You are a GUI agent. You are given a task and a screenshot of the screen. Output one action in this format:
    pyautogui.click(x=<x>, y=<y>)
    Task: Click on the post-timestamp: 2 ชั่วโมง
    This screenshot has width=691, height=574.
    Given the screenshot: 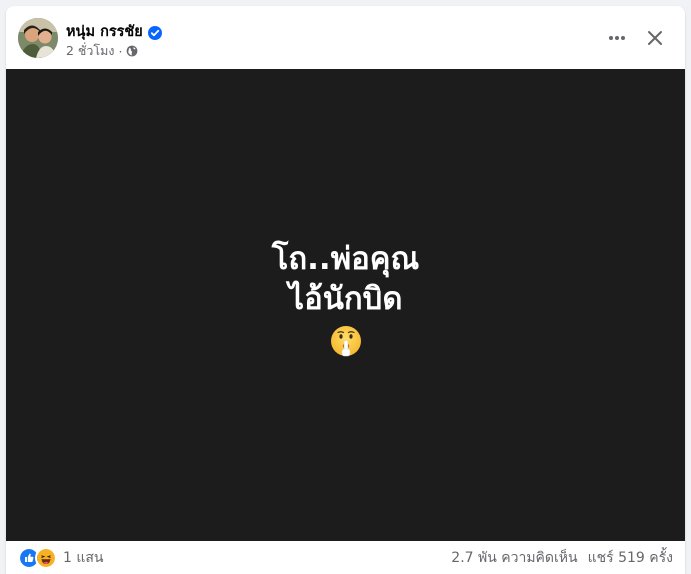 What is the action you would take?
    pyautogui.click(x=90, y=51)
    